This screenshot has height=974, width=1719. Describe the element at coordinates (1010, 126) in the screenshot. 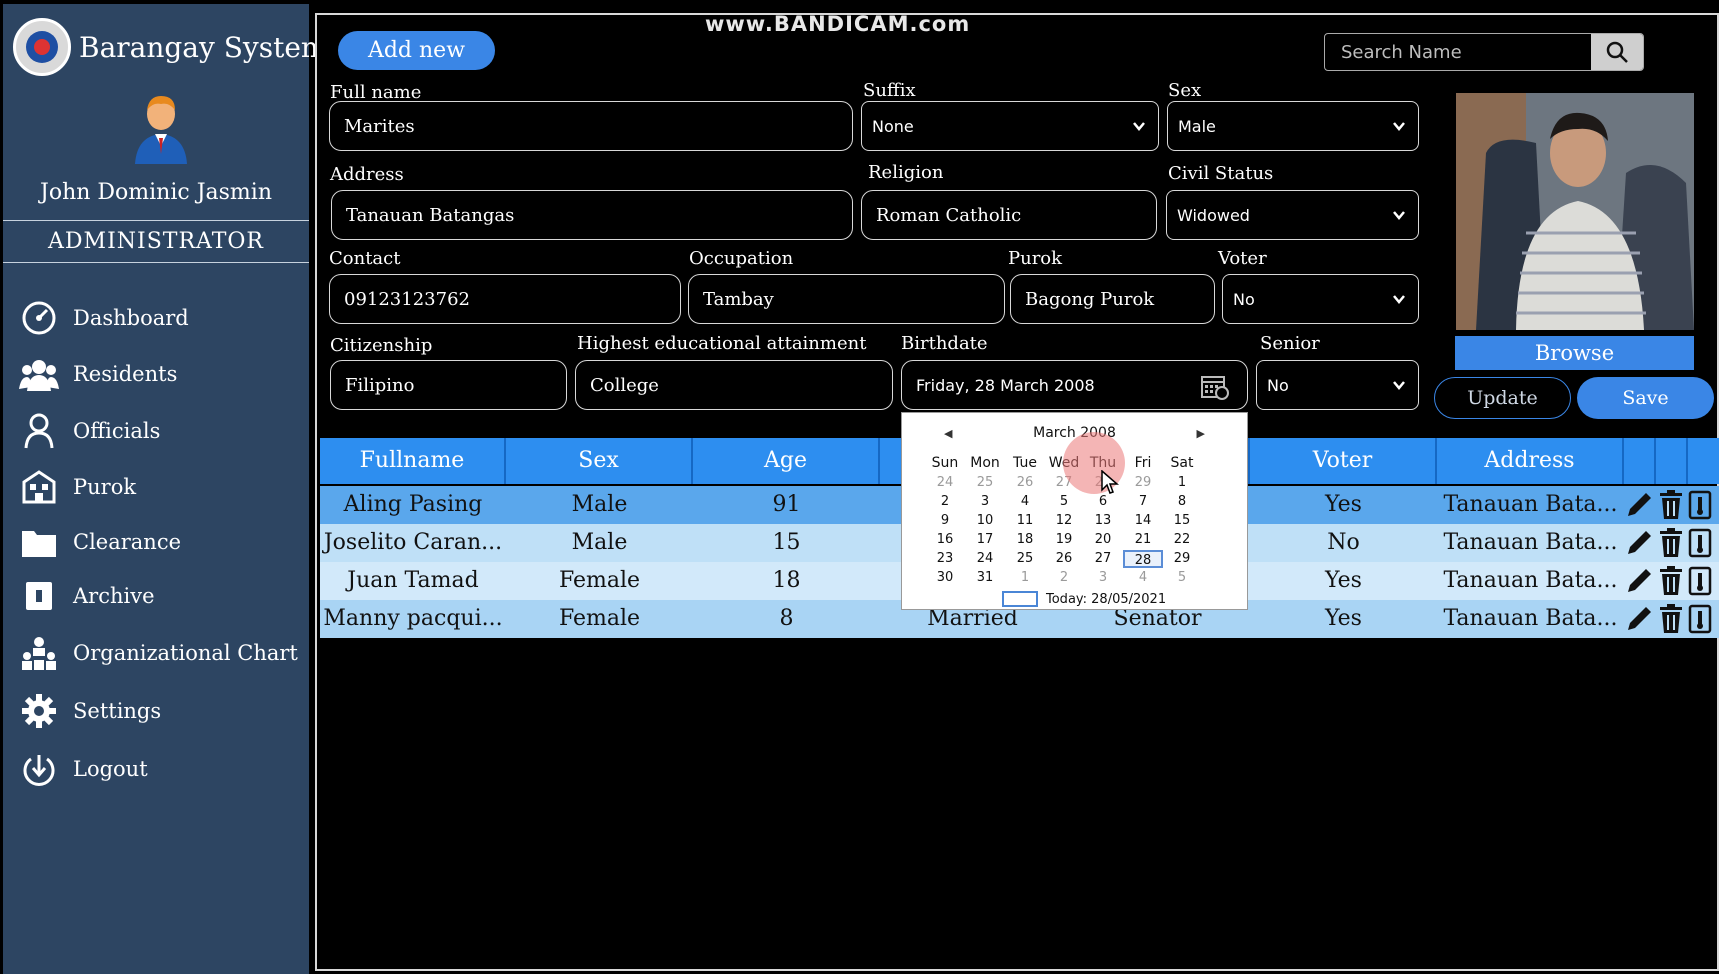

I see `suffix-select: None` at that location.